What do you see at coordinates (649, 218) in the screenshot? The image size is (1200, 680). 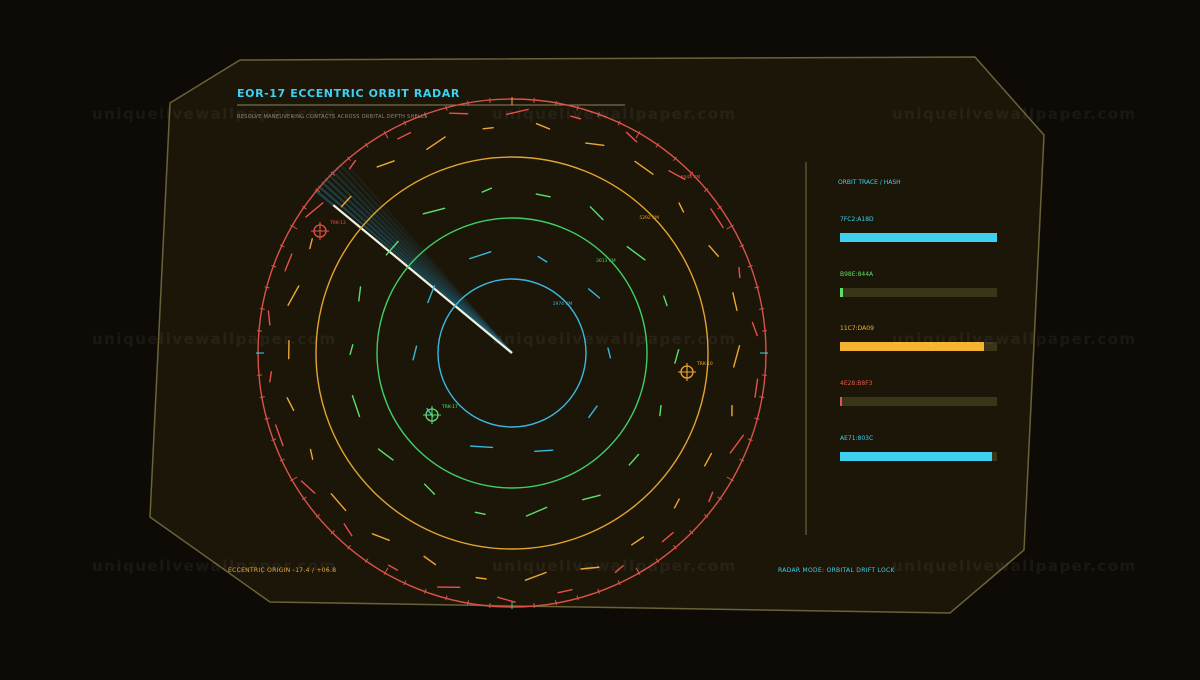 I see `ring-range-label: 5292 KM` at bounding box center [649, 218].